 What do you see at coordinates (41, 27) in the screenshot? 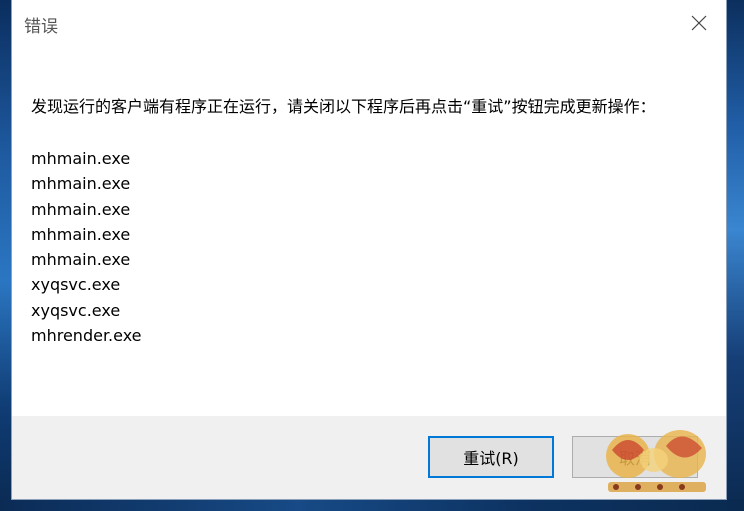
I see `dialog-title: 错误` at bounding box center [41, 27].